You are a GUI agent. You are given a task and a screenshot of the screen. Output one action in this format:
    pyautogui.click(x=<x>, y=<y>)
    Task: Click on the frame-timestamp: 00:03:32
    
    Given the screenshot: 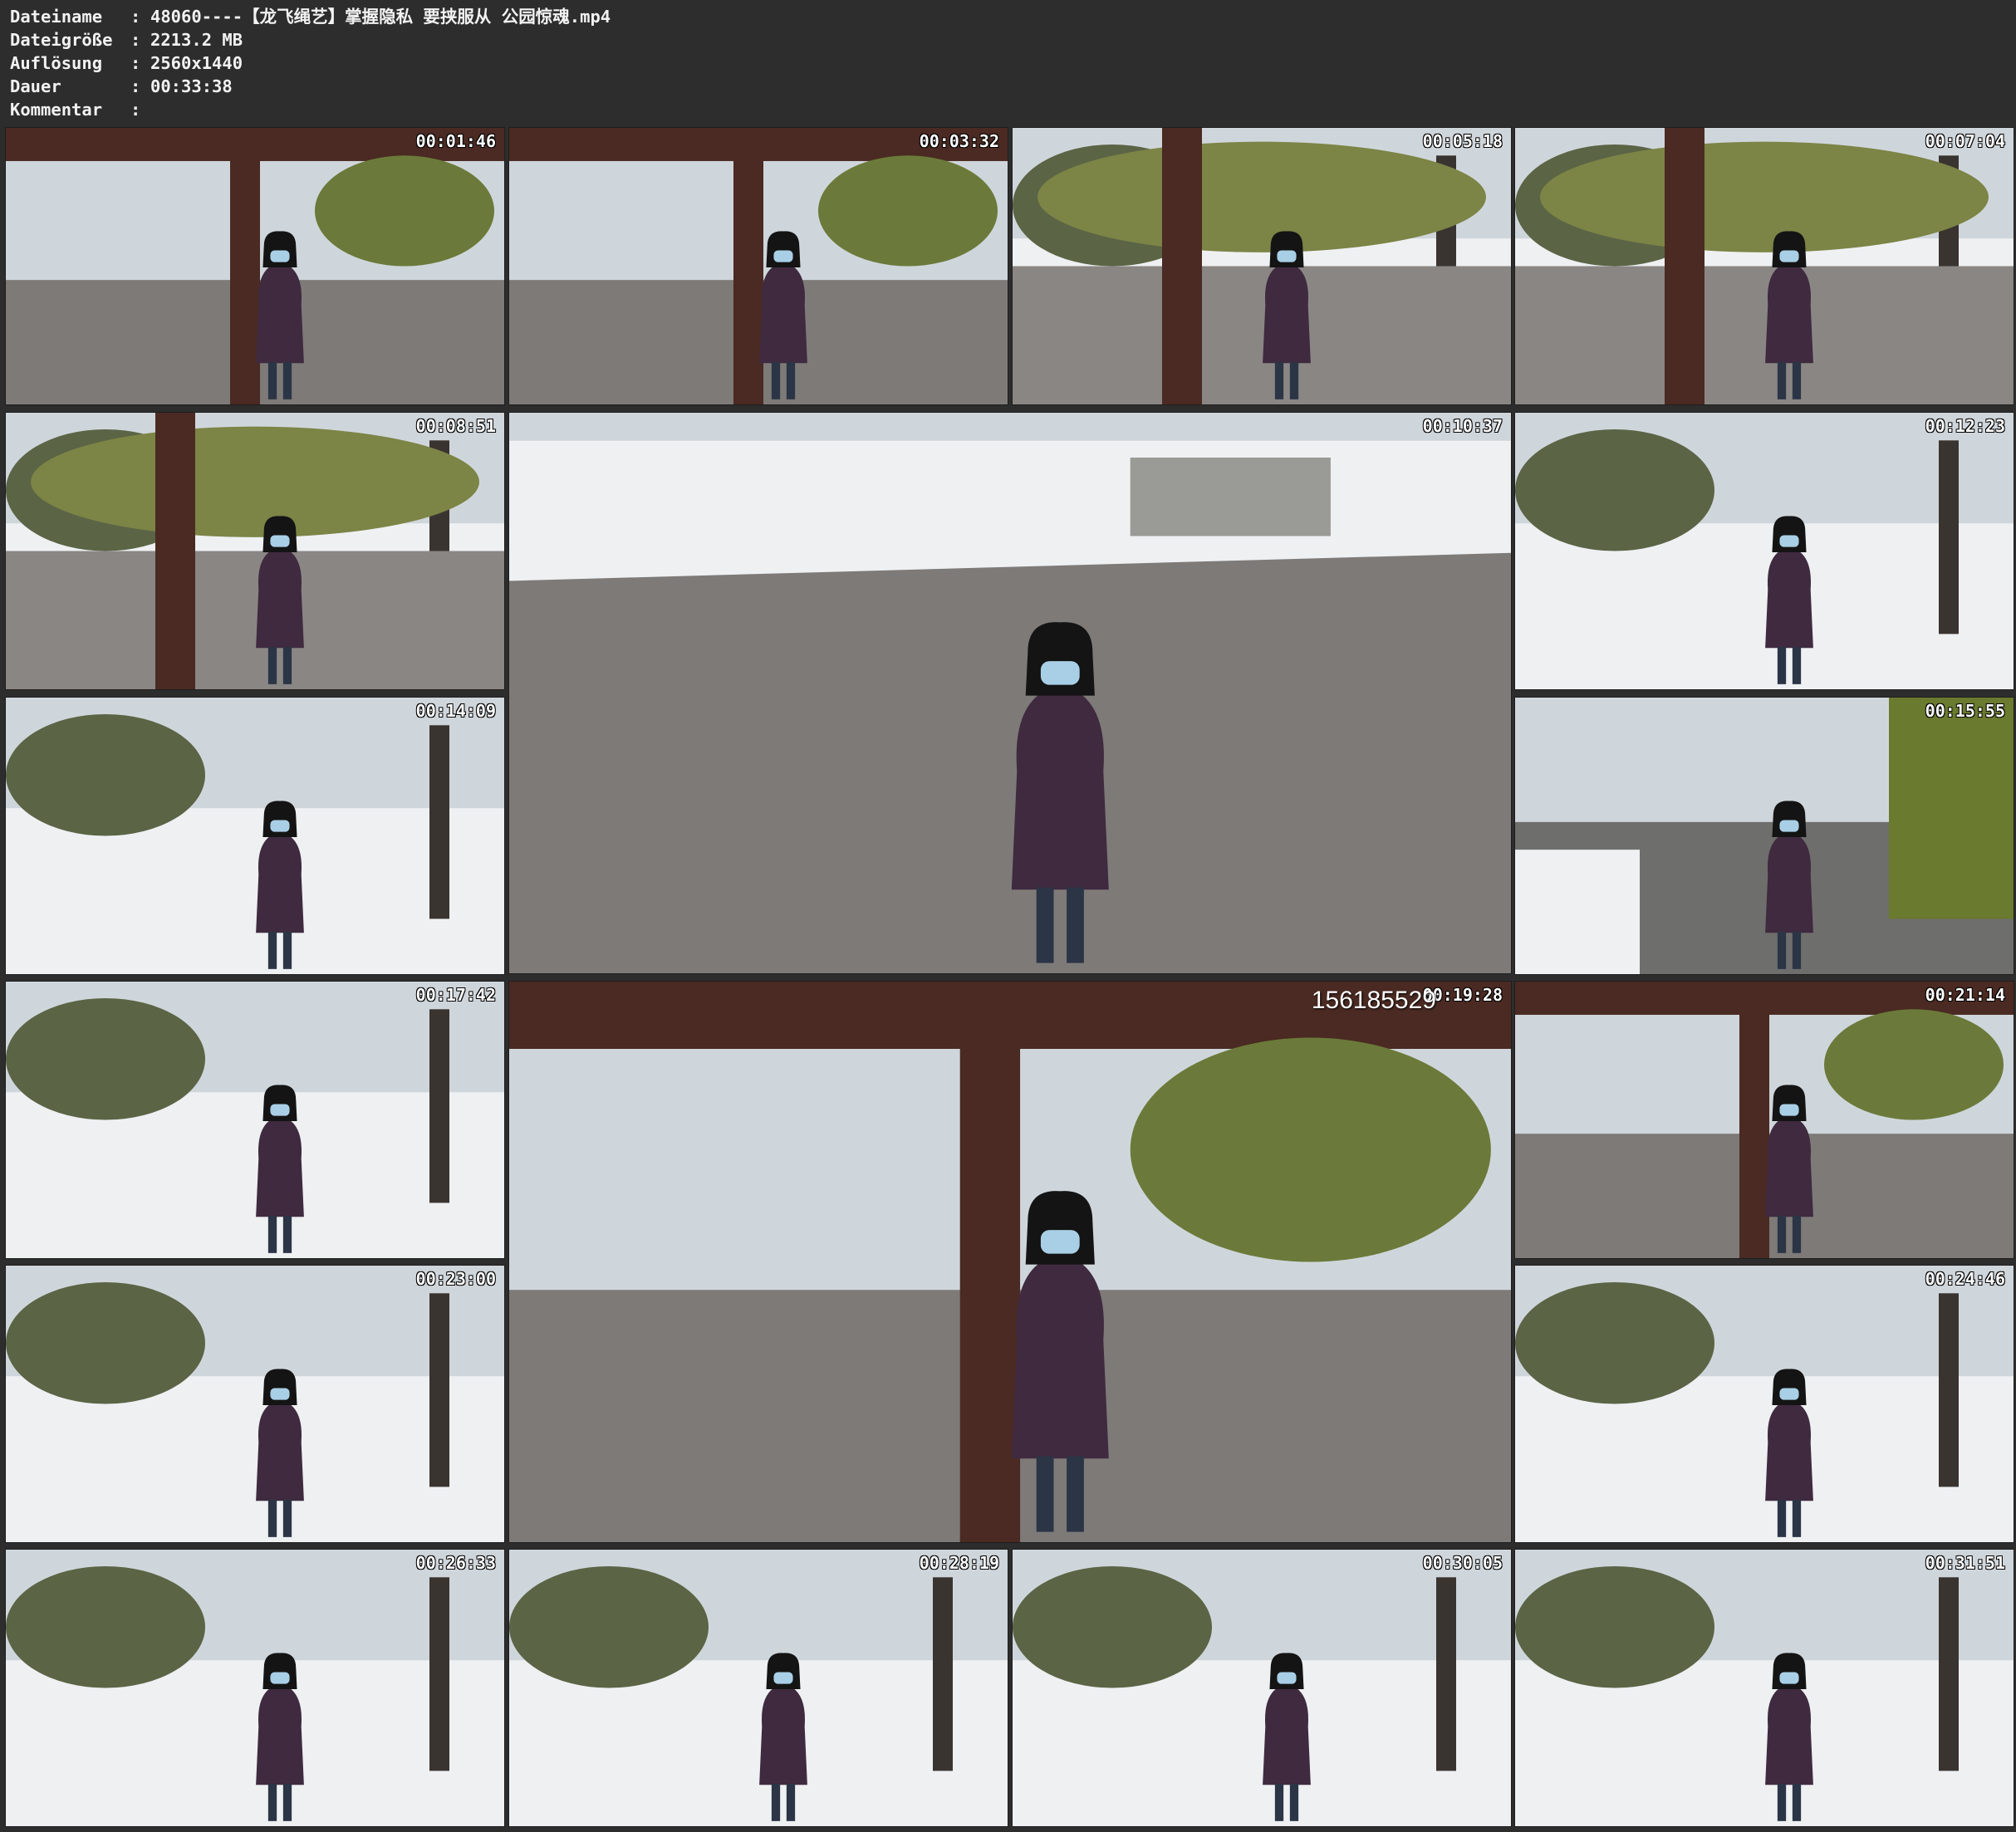 What is the action you would take?
    pyautogui.click(x=959, y=141)
    